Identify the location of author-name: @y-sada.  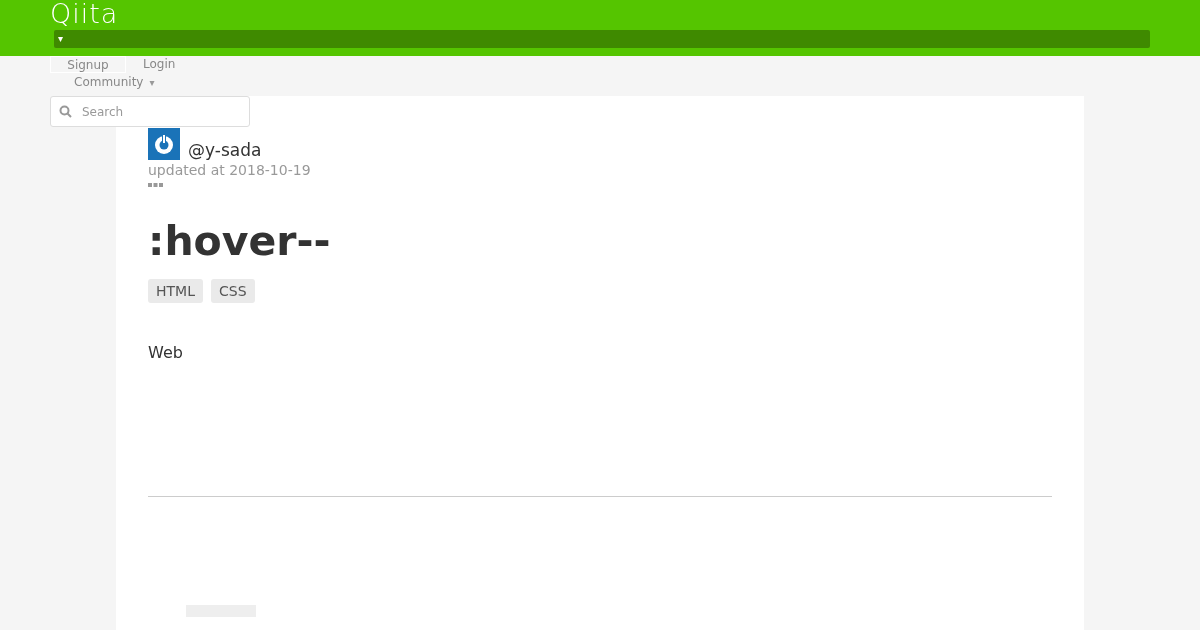
(225, 150).